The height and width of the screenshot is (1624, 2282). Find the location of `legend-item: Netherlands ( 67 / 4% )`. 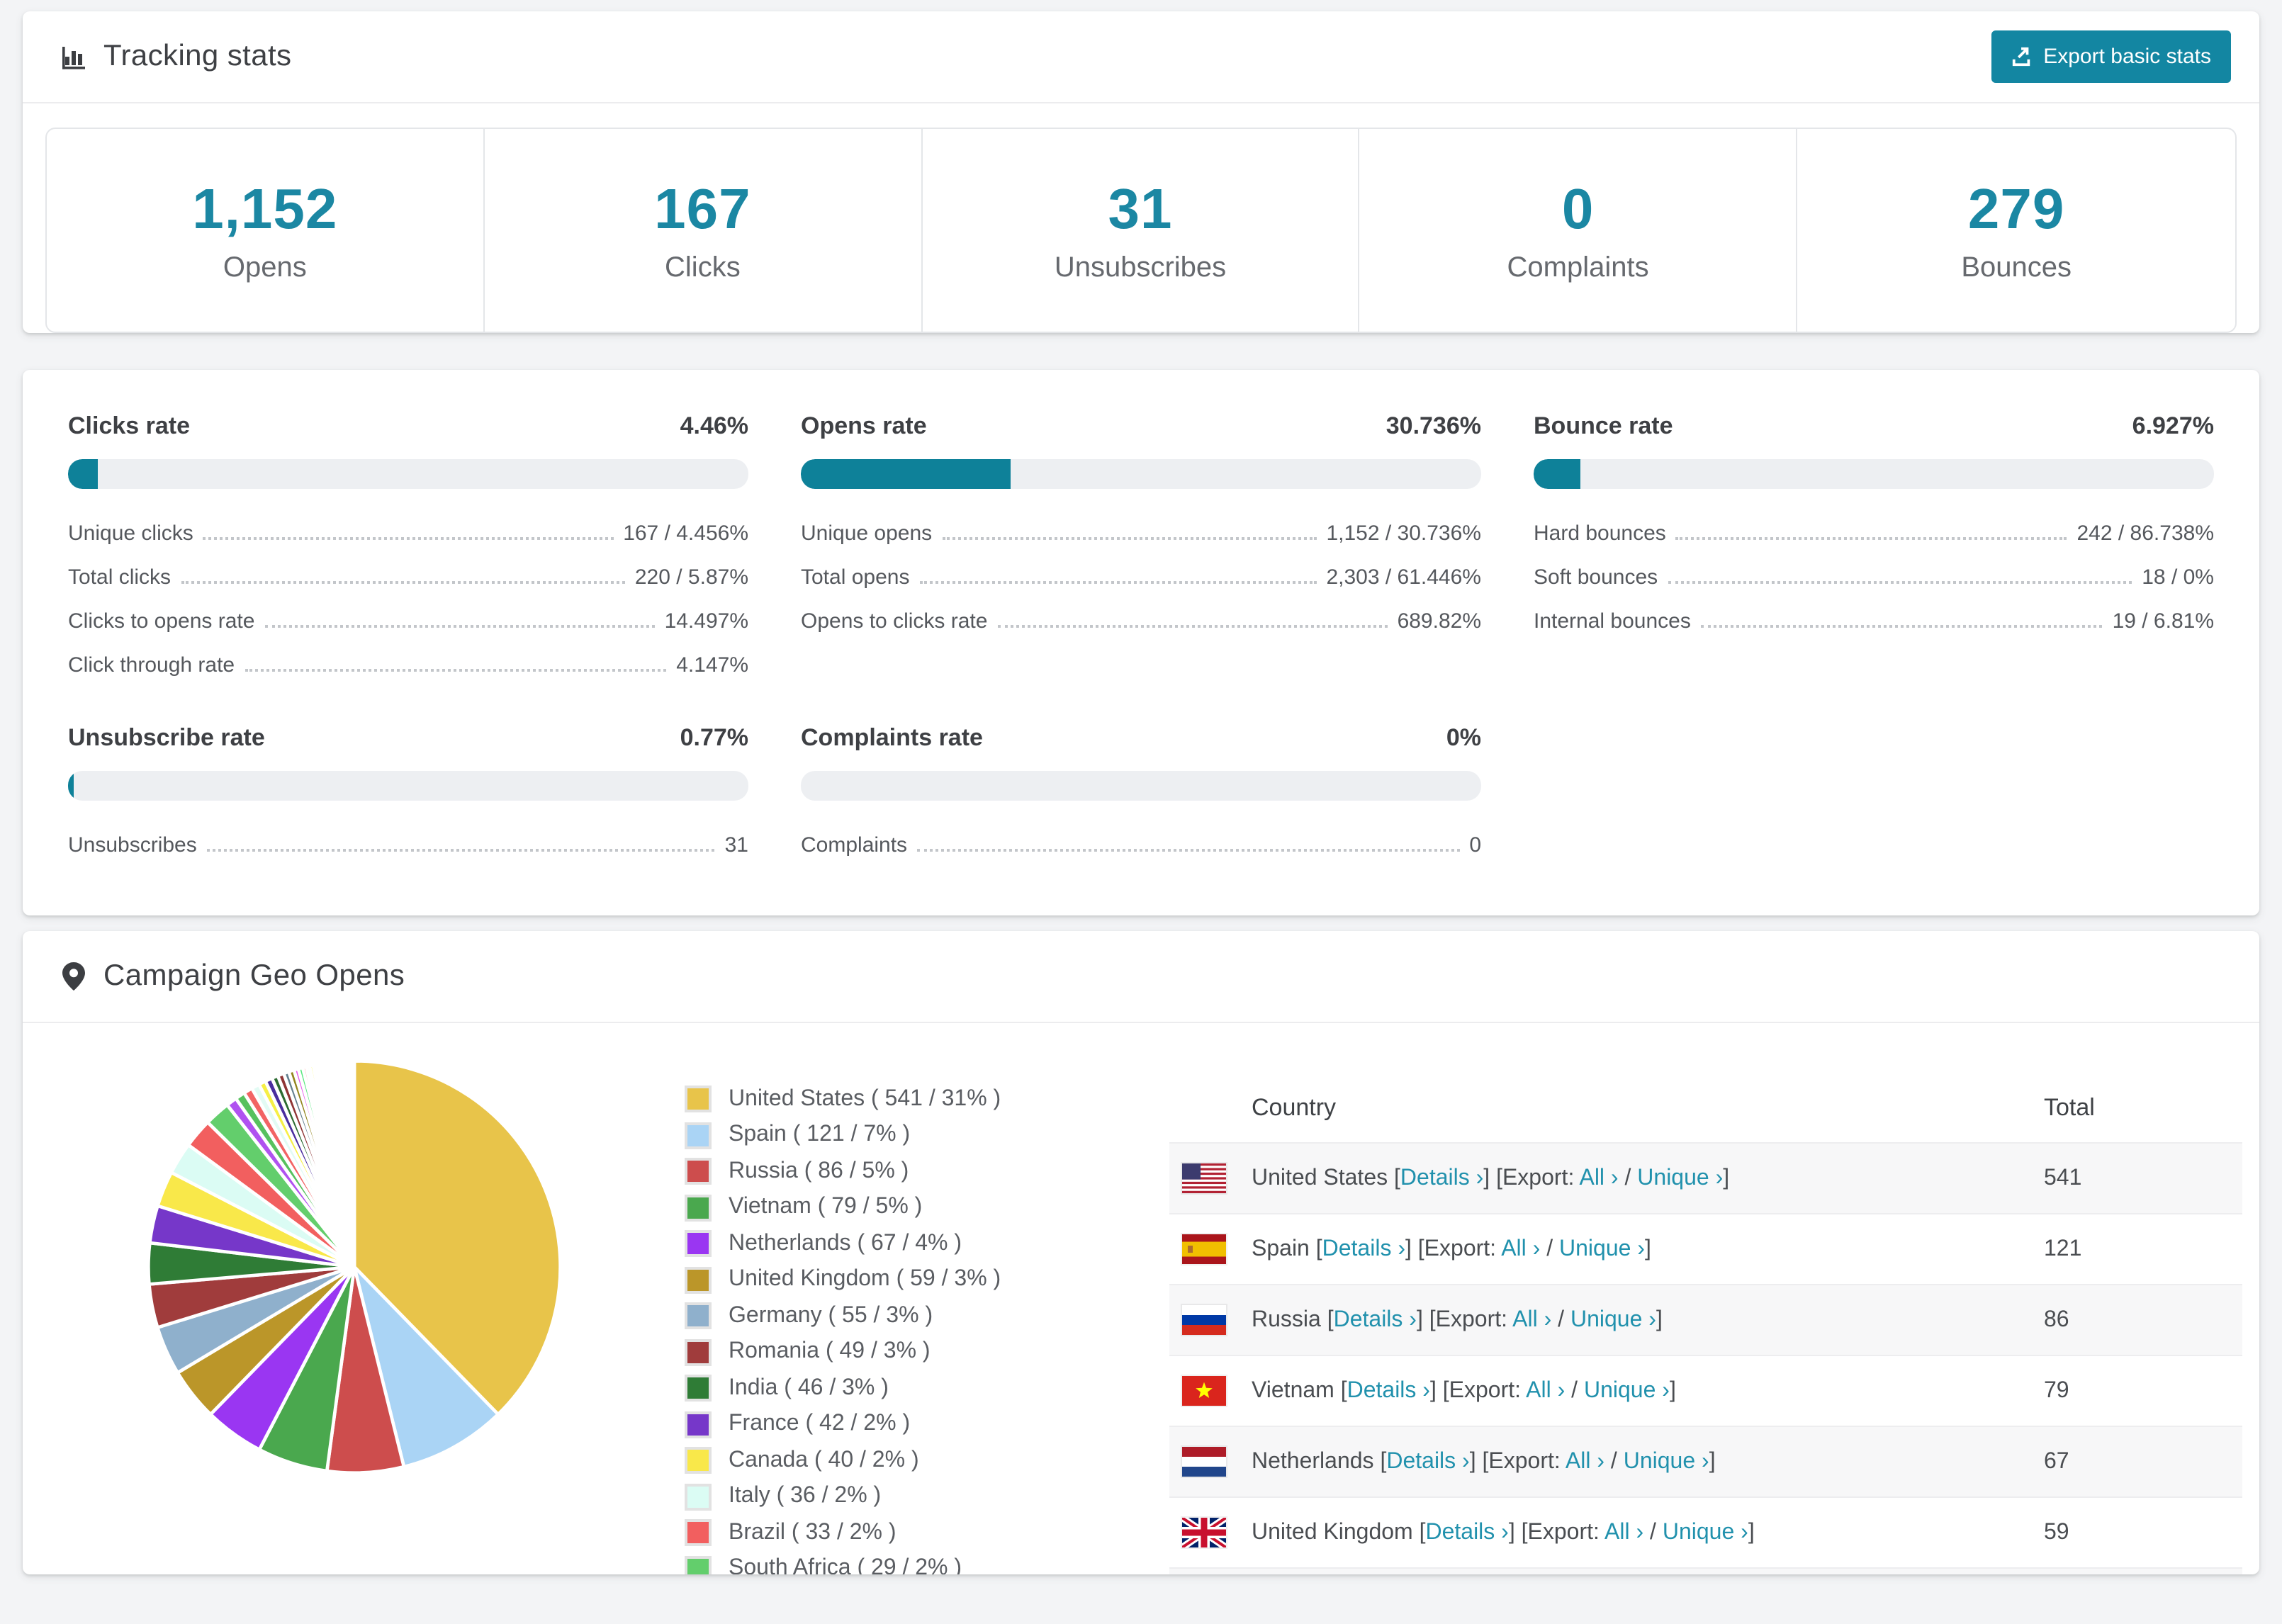

legend-item: Netherlands ( 67 / 4% ) is located at coordinates (919, 1244).